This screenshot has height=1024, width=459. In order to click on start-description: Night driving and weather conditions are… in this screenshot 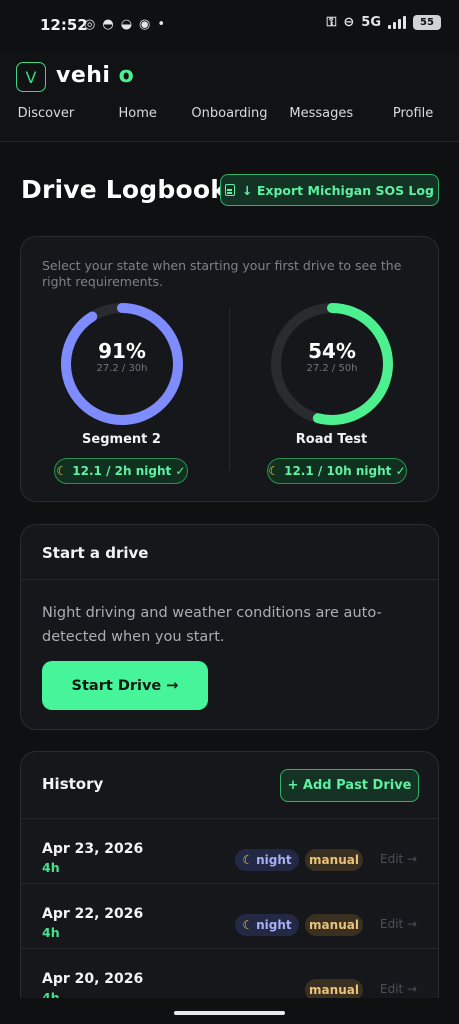, I will do `click(212, 625)`.